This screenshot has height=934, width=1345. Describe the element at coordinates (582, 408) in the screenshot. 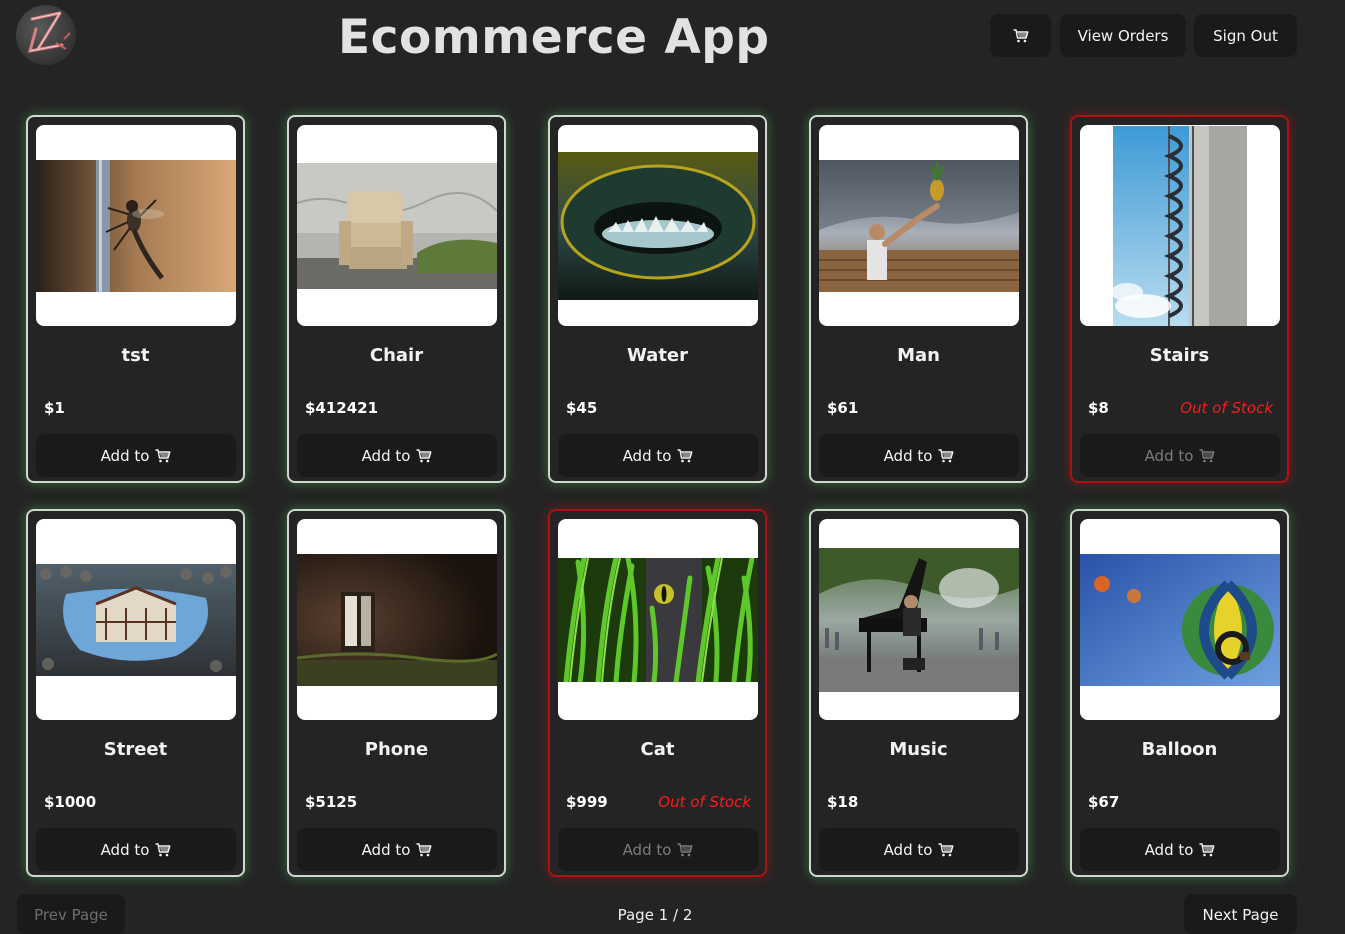

I see `product-price: $45` at that location.